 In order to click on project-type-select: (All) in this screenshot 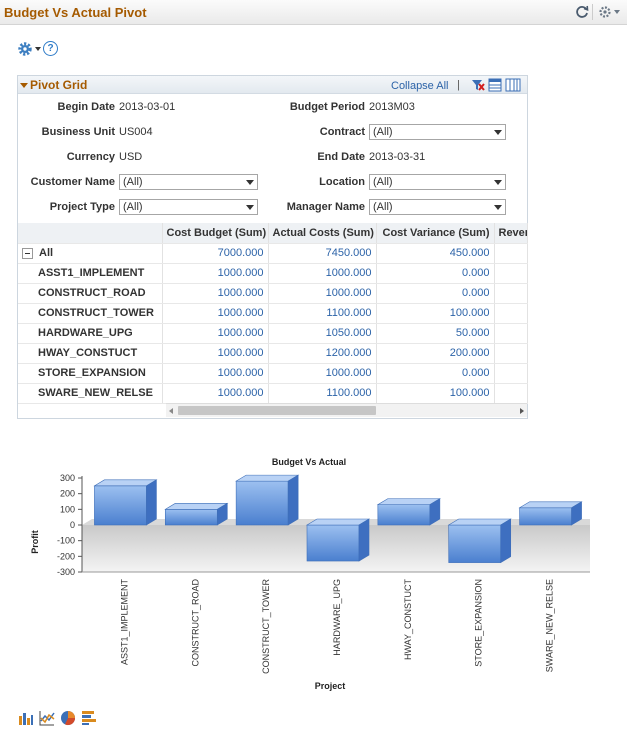, I will do `click(188, 207)`.